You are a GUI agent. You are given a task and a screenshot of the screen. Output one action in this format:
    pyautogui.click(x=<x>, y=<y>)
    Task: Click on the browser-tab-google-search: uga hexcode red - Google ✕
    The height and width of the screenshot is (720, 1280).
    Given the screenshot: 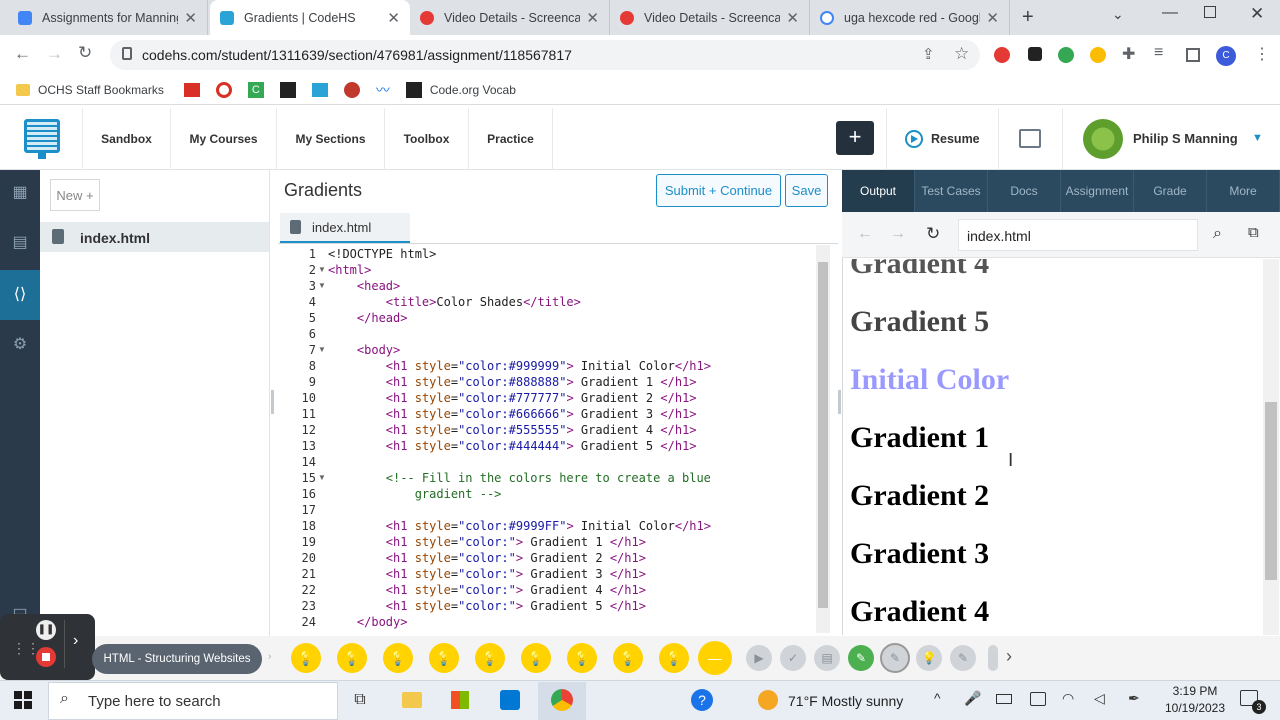 What is the action you would take?
    pyautogui.click(x=910, y=17)
    